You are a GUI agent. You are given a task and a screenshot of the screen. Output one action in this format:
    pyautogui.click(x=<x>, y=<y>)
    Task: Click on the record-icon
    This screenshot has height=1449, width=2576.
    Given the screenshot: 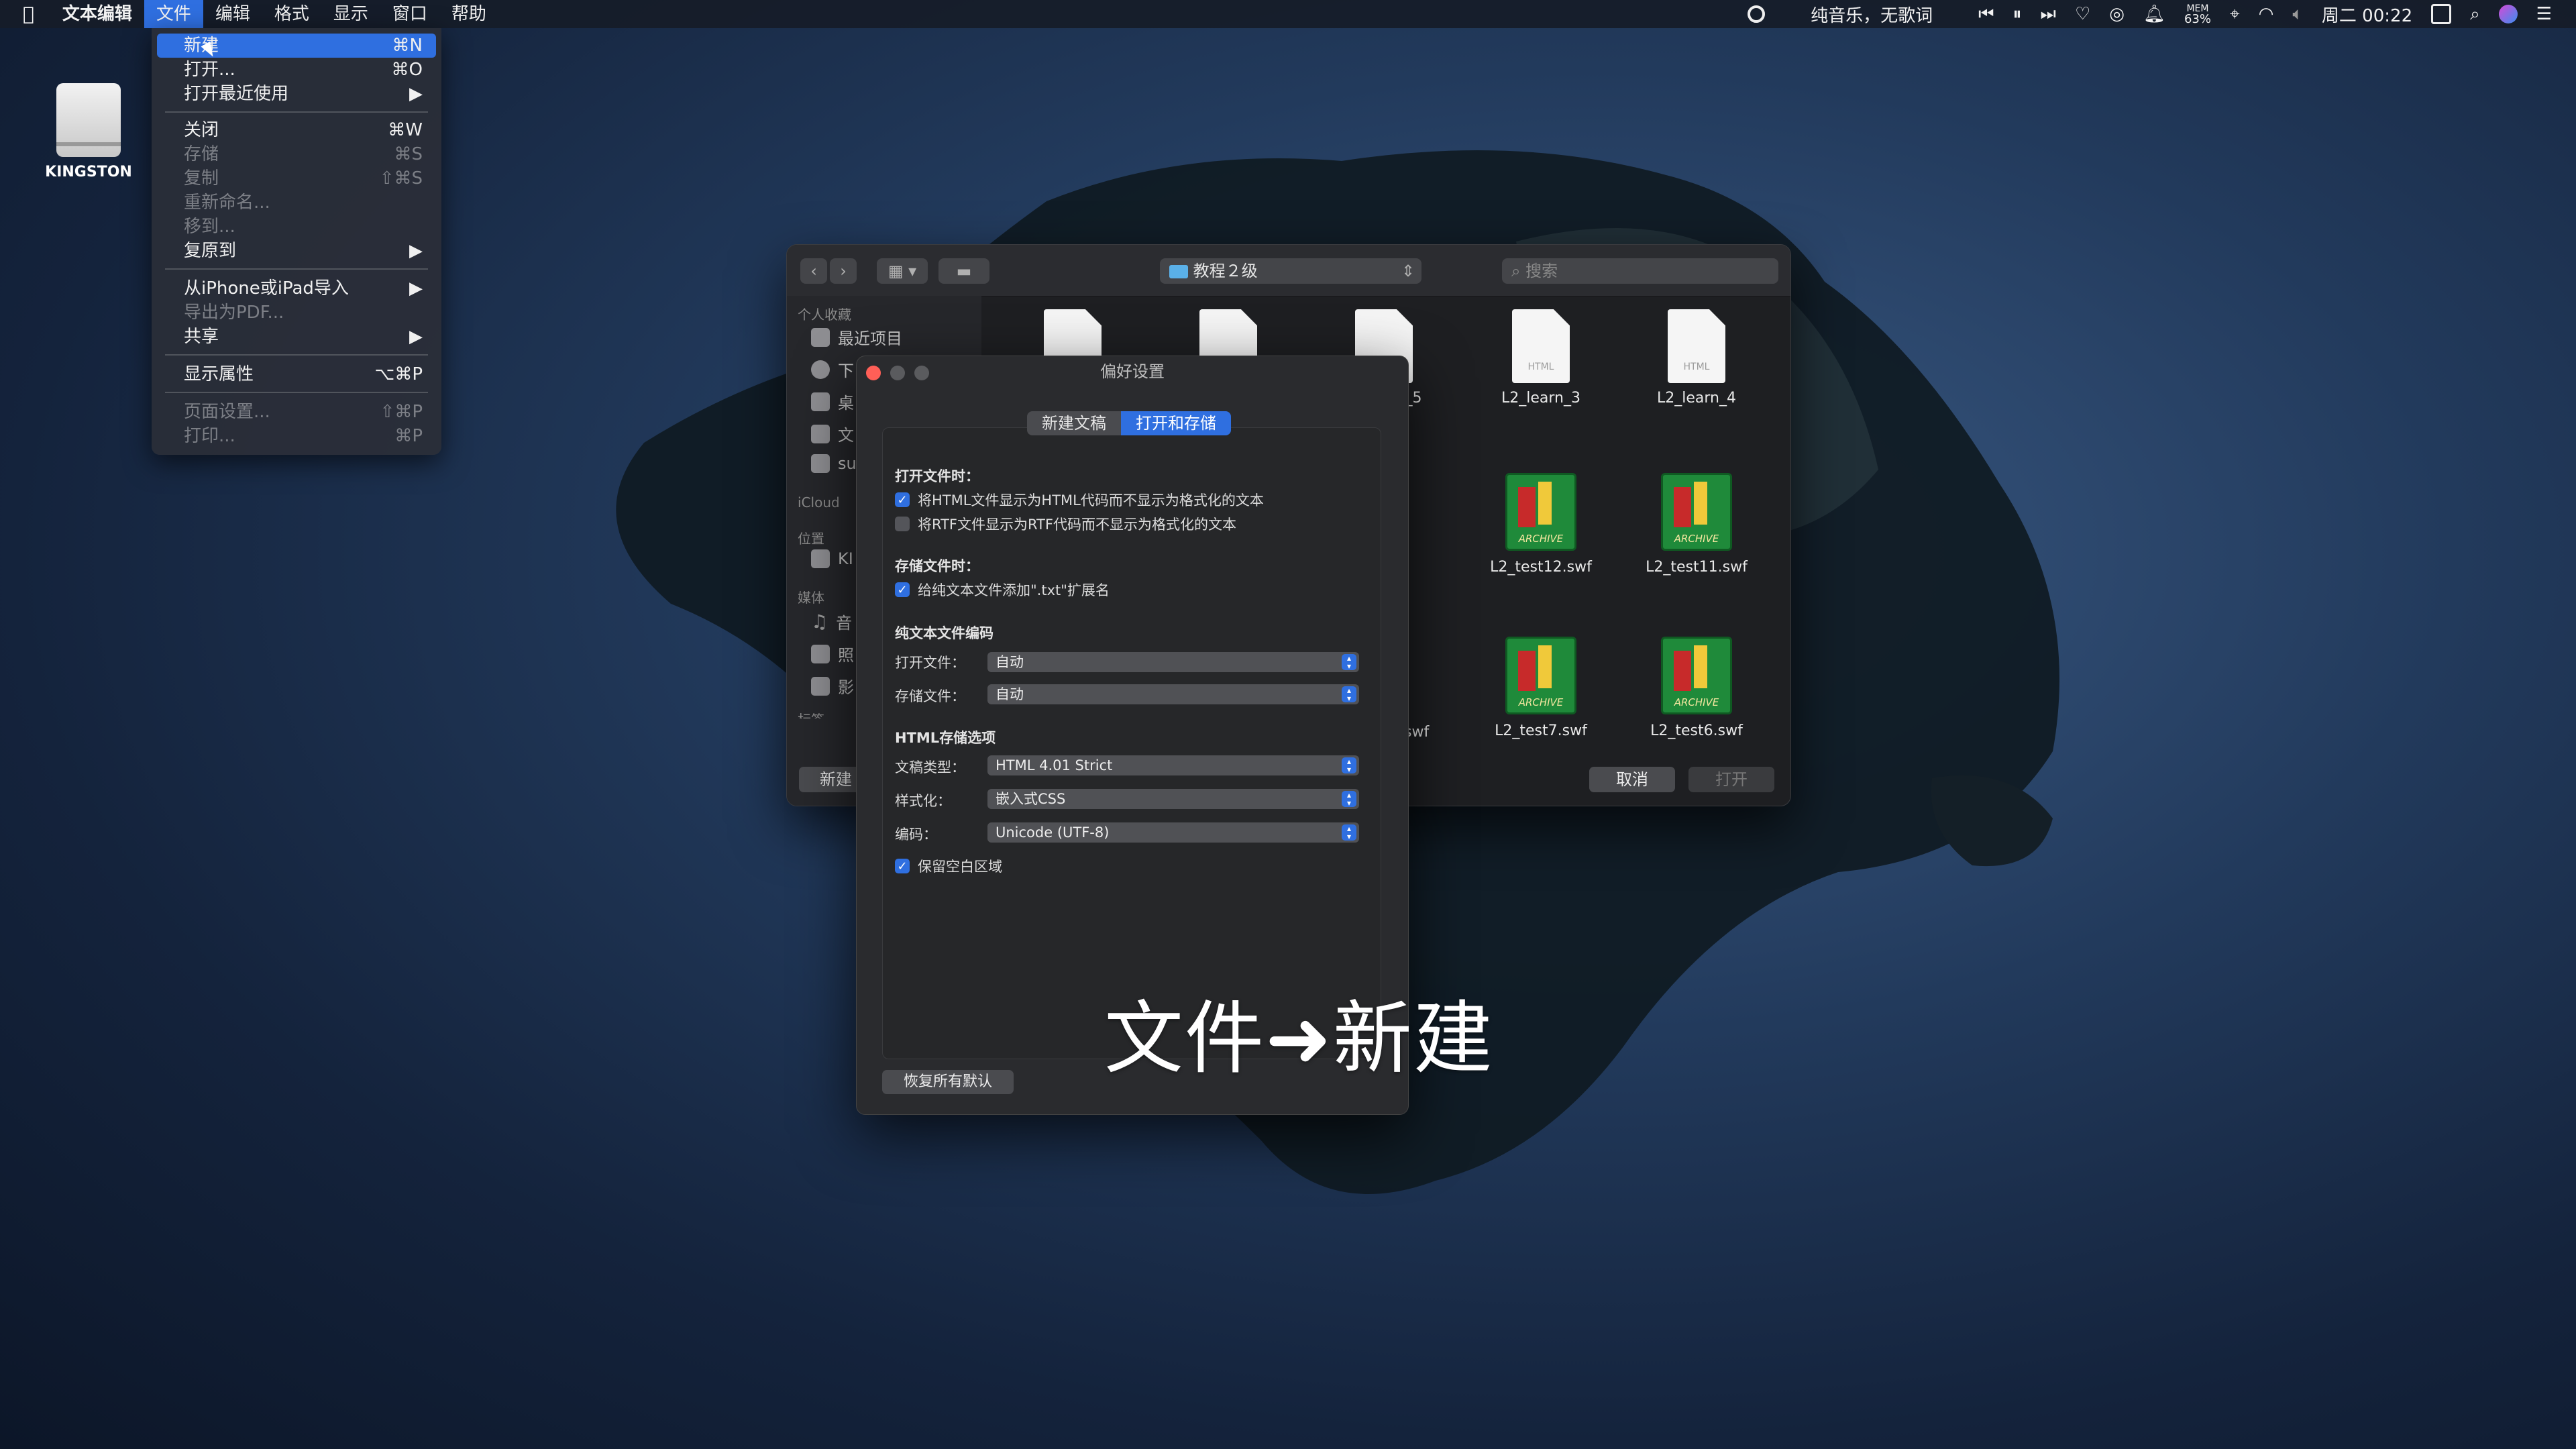 What is the action you would take?
    pyautogui.click(x=1757, y=14)
    